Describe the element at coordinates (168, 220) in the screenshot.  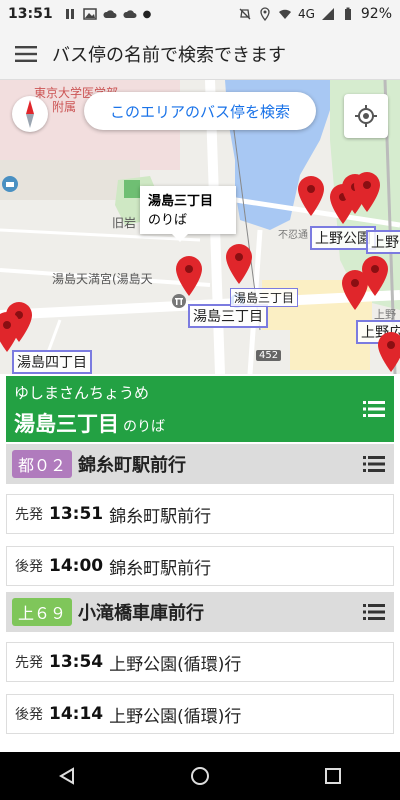
I see `info-window-sub: のりば` at that location.